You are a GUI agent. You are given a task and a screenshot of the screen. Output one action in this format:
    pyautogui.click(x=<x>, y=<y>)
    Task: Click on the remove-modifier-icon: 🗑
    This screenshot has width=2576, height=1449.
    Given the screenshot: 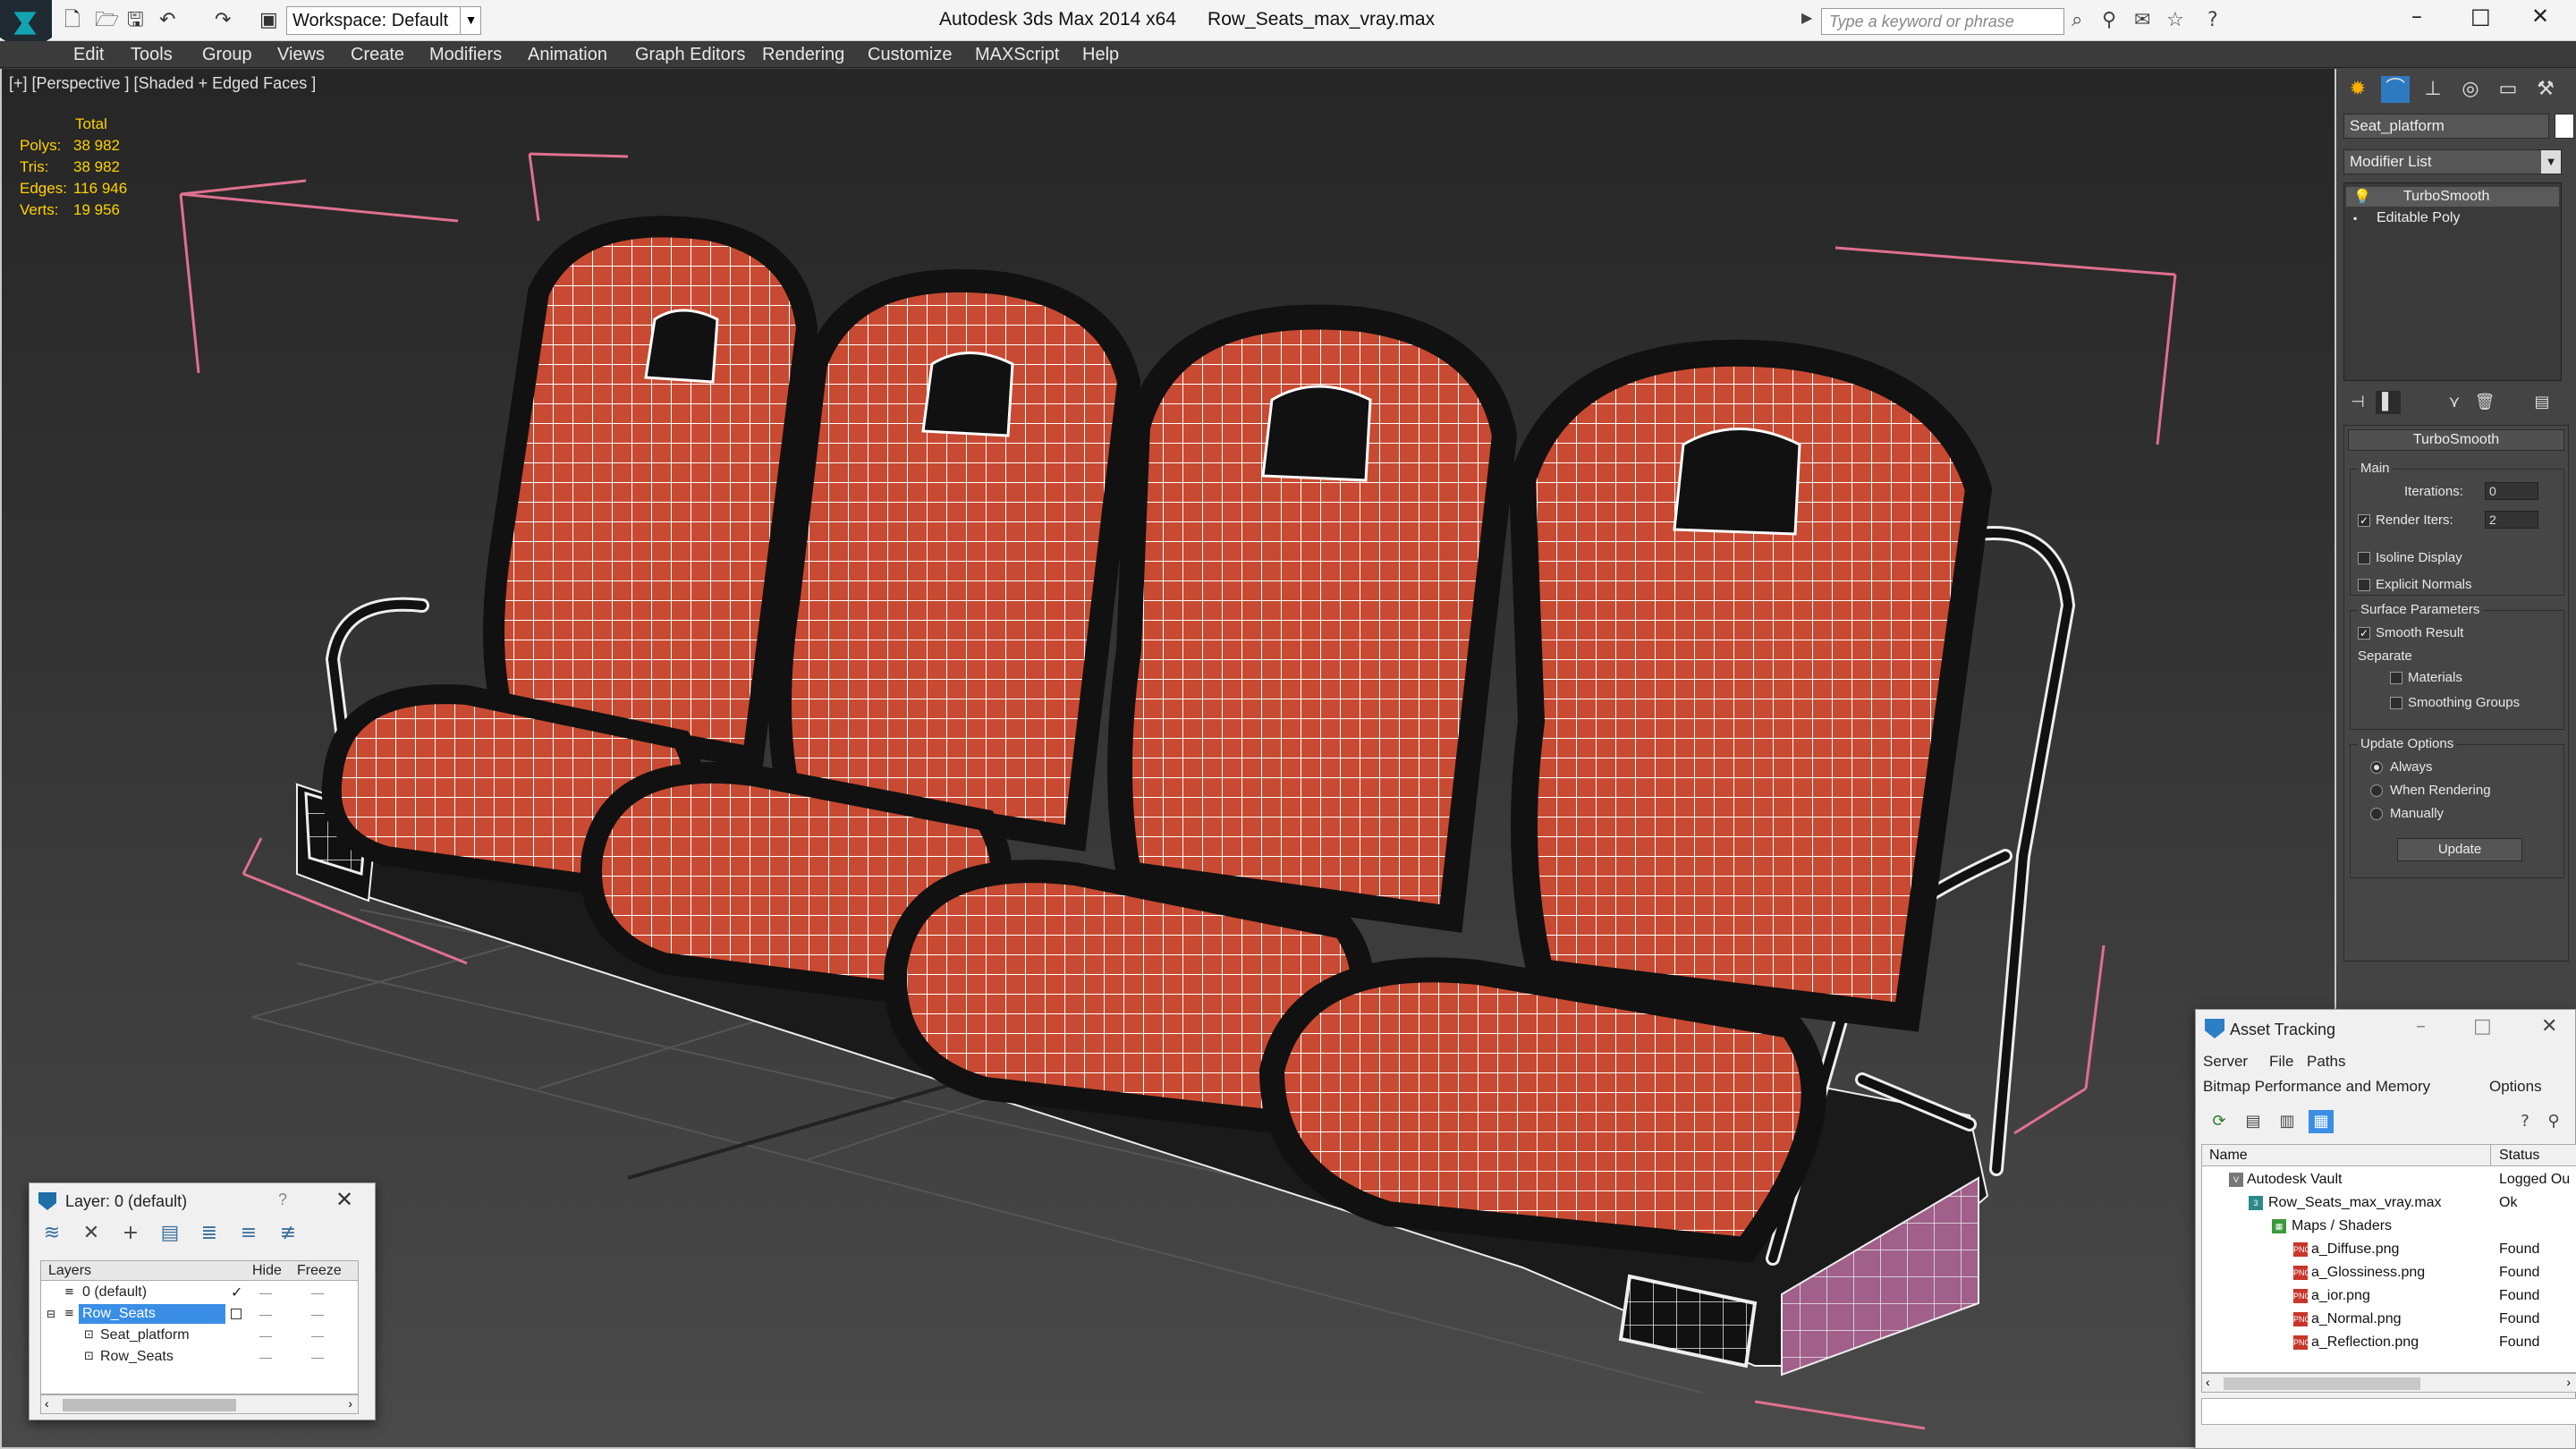 What is the action you would take?
    pyautogui.click(x=2484, y=402)
    